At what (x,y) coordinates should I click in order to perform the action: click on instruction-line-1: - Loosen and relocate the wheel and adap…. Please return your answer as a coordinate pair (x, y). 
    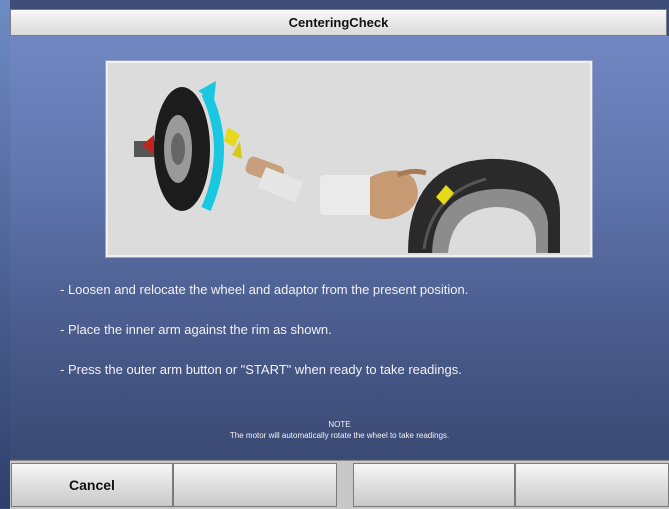
    Looking at the image, I should click on (264, 289).